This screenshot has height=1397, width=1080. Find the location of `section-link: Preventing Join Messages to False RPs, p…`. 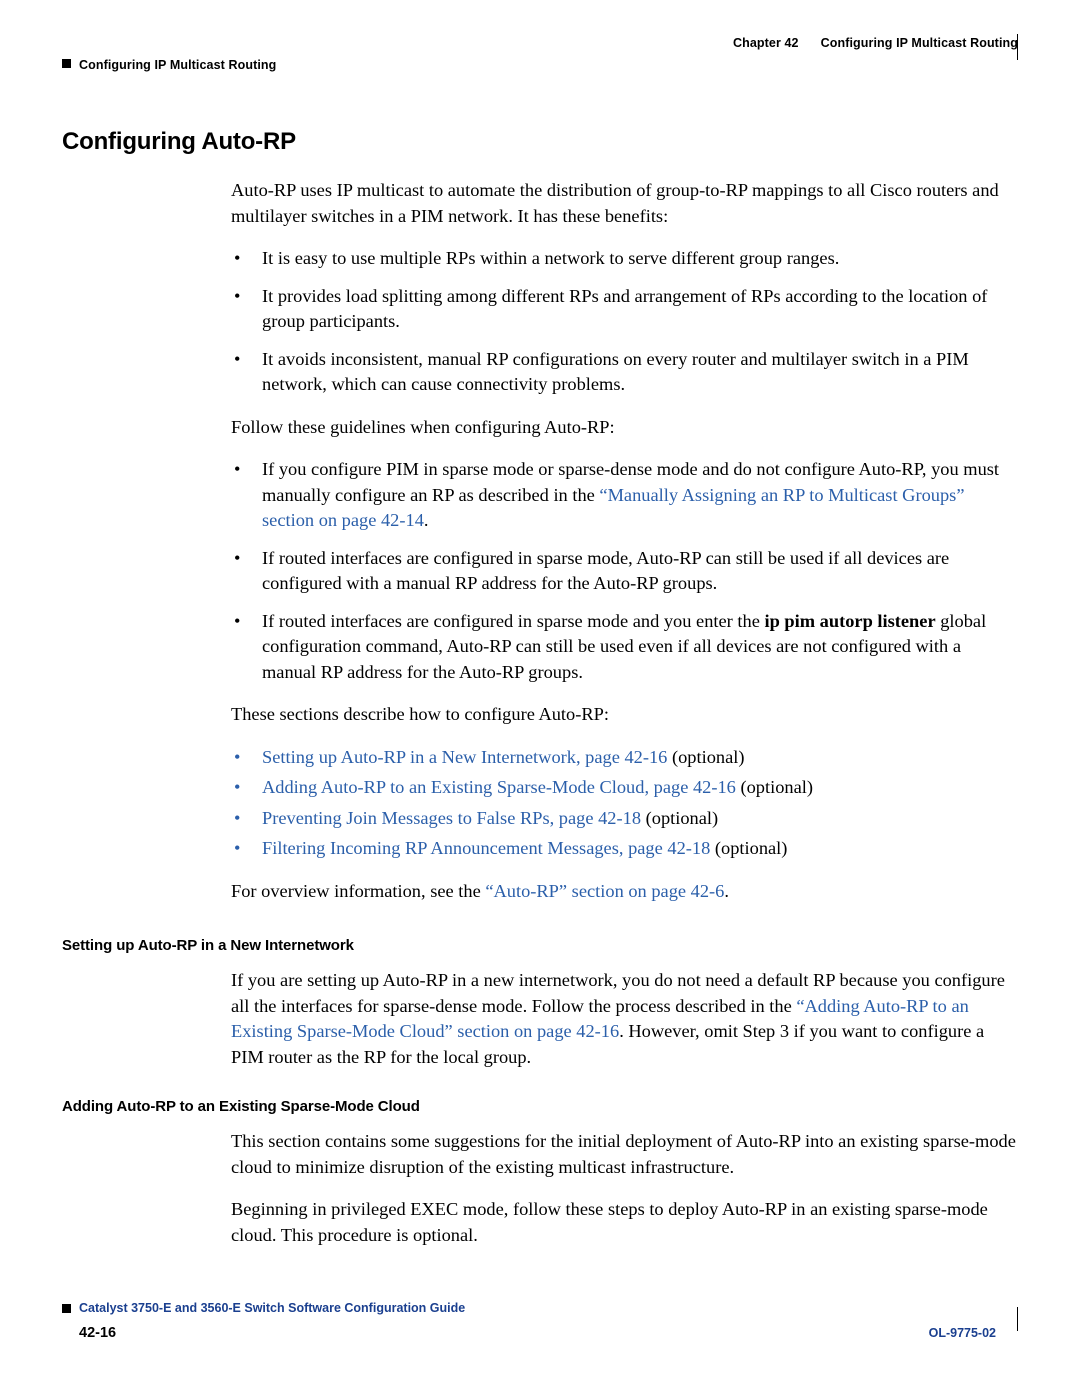

section-link: Preventing Join Messages to False RPs, p… is located at coordinates (451, 818).